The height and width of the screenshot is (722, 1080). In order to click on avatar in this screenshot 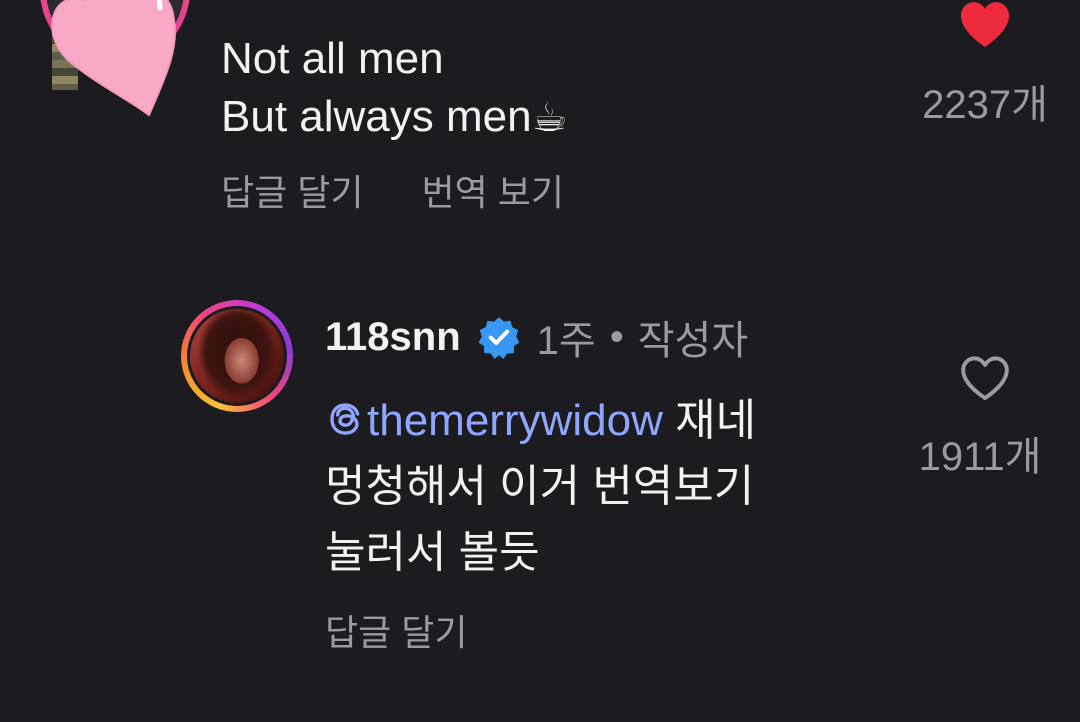, I will do `click(237, 356)`.